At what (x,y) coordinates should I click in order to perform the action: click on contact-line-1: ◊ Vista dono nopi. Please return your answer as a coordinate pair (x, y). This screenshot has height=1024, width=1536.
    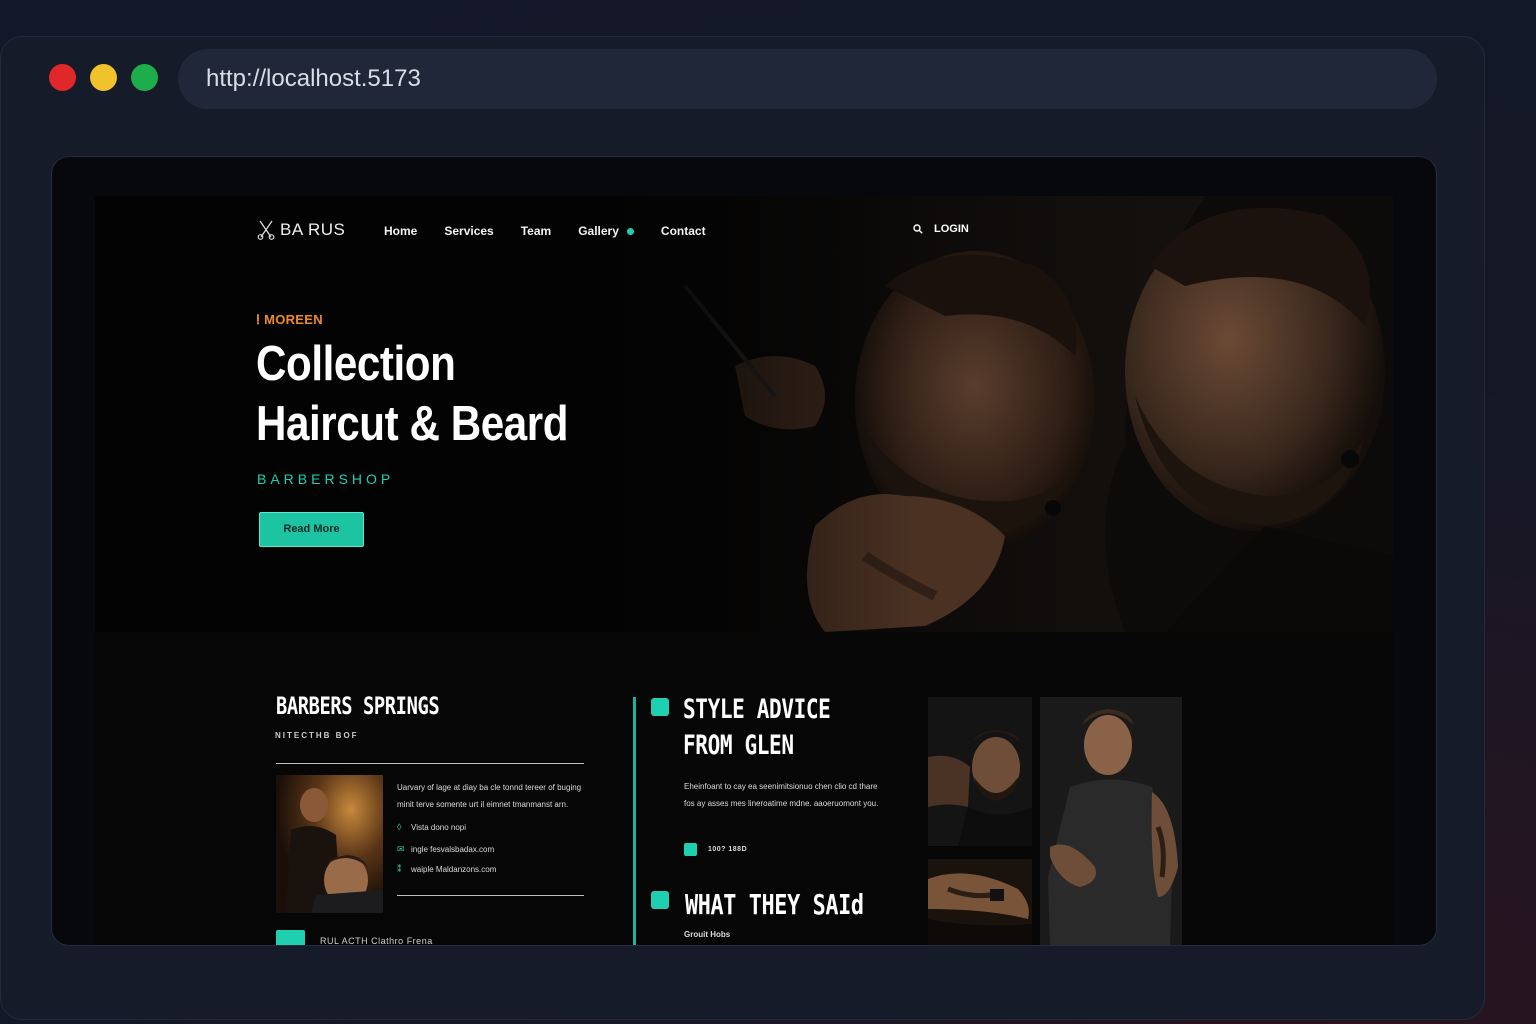
    Looking at the image, I should click on (431, 827).